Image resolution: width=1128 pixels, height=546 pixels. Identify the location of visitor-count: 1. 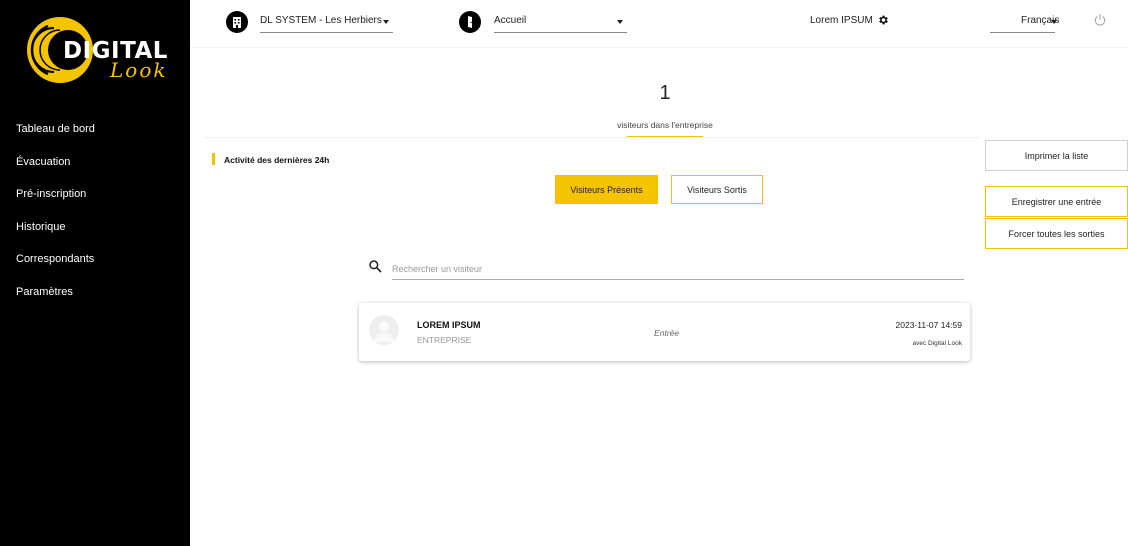
(665, 93).